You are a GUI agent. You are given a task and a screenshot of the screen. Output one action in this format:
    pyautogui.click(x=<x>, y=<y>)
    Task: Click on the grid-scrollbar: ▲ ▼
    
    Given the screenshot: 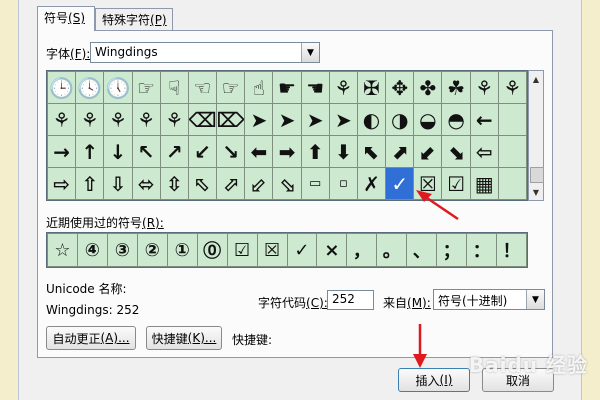 What is the action you would take?
    pyautogui.click(x=536, y=135)
    